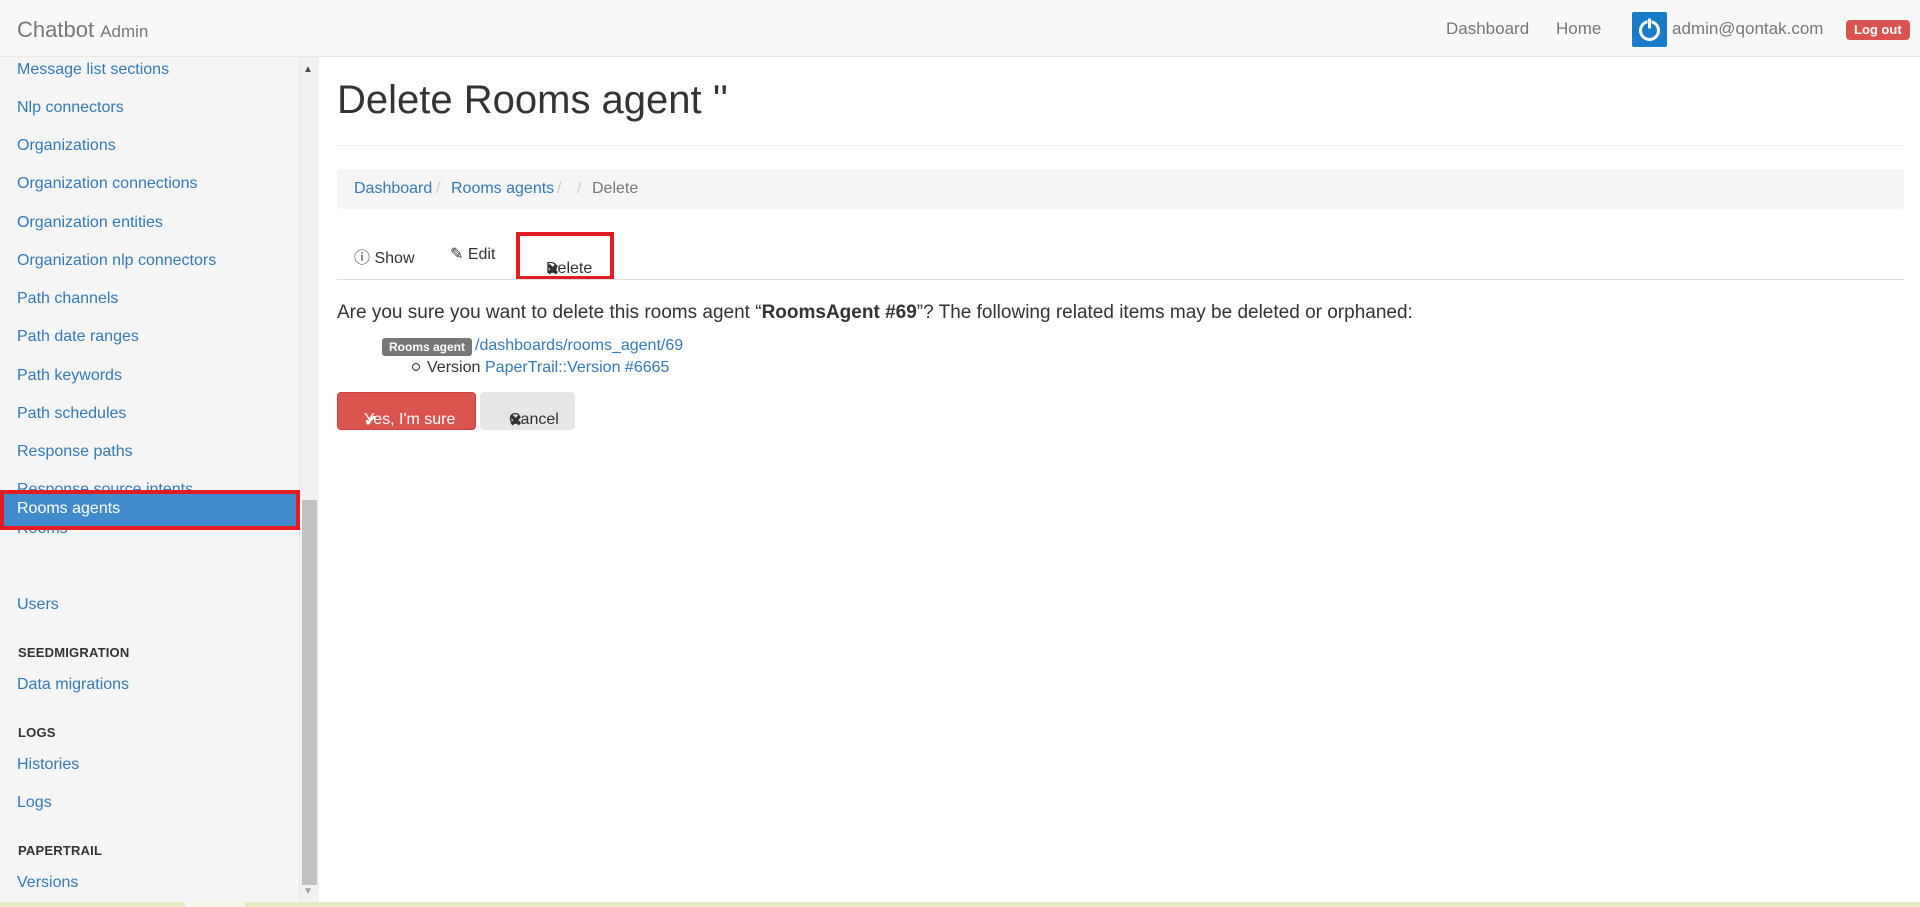 This screenshot has width=1920, height=907. I want to click on sidebar-item-path-keywords: Path keywords, so click(69, 376).